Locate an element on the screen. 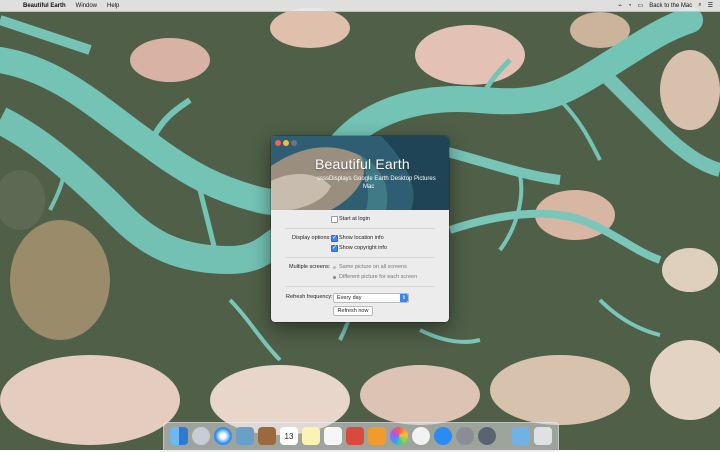 The image size is (720, 452). safari-icon is located at coordinates (223, 436).